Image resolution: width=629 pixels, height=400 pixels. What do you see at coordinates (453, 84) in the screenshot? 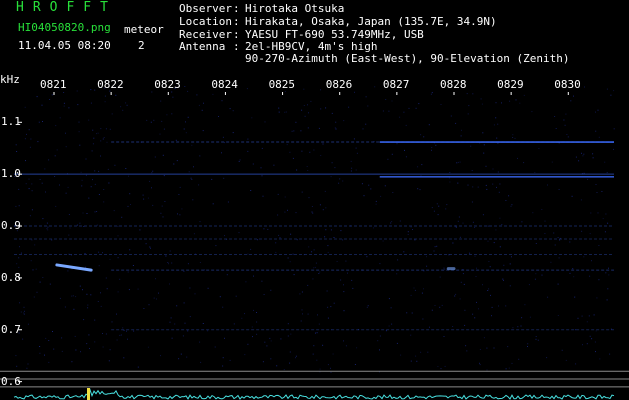
I see `time-tick-label: 0828` at bounding box center [453, 84].